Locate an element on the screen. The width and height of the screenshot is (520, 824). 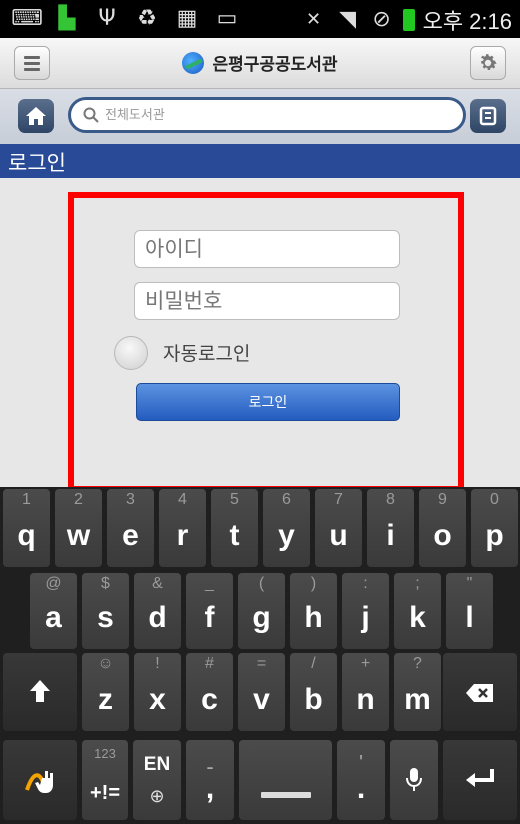
key-label: f is located at coordinates (209, 617).